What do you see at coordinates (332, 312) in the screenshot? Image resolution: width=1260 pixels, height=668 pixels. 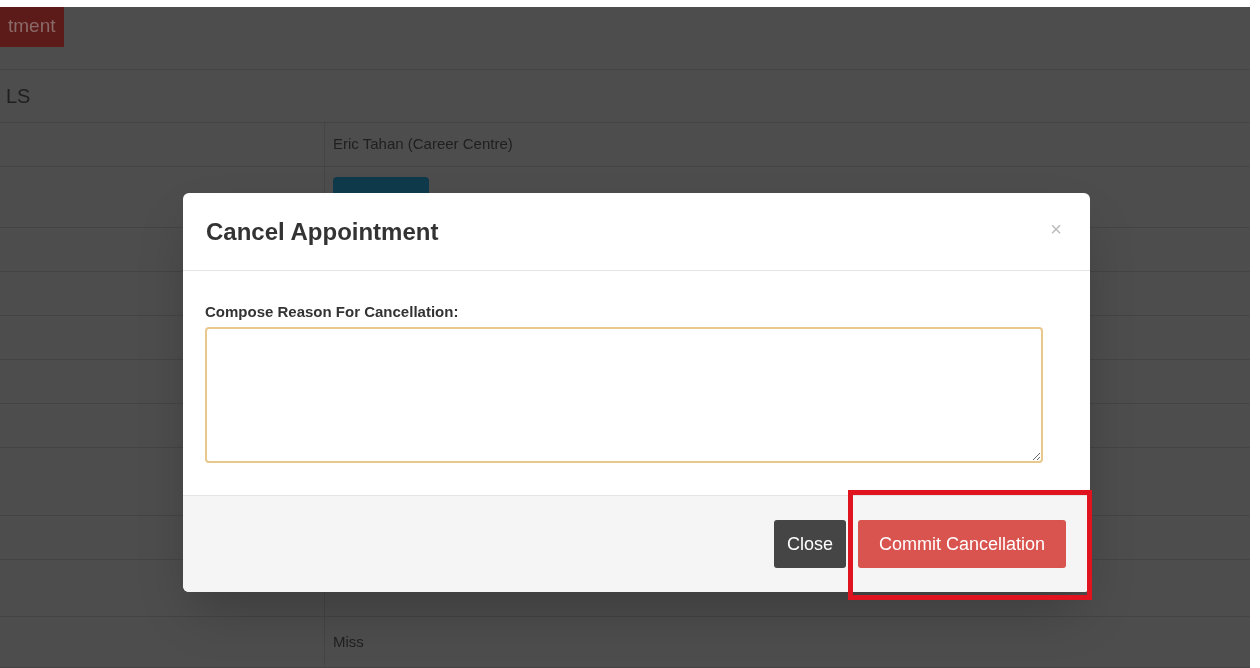 I see `field-label: Compose Reason For Cancellation:` at bounding box center [332, 312].